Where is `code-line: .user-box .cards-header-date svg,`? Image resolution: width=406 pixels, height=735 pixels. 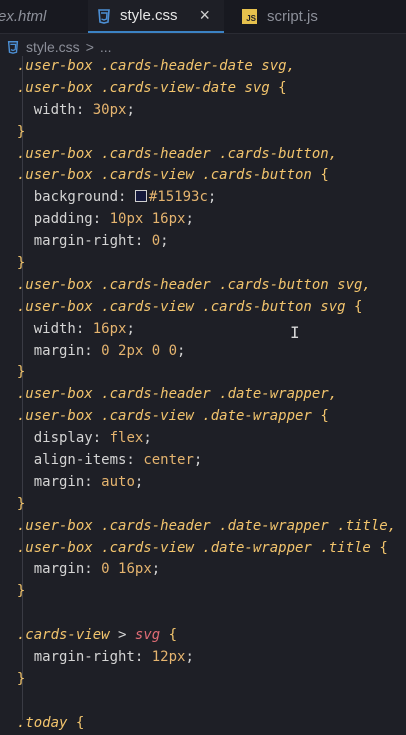 code-line: .user-box .cards-header-date svg, is located at coordinates (156, 66).